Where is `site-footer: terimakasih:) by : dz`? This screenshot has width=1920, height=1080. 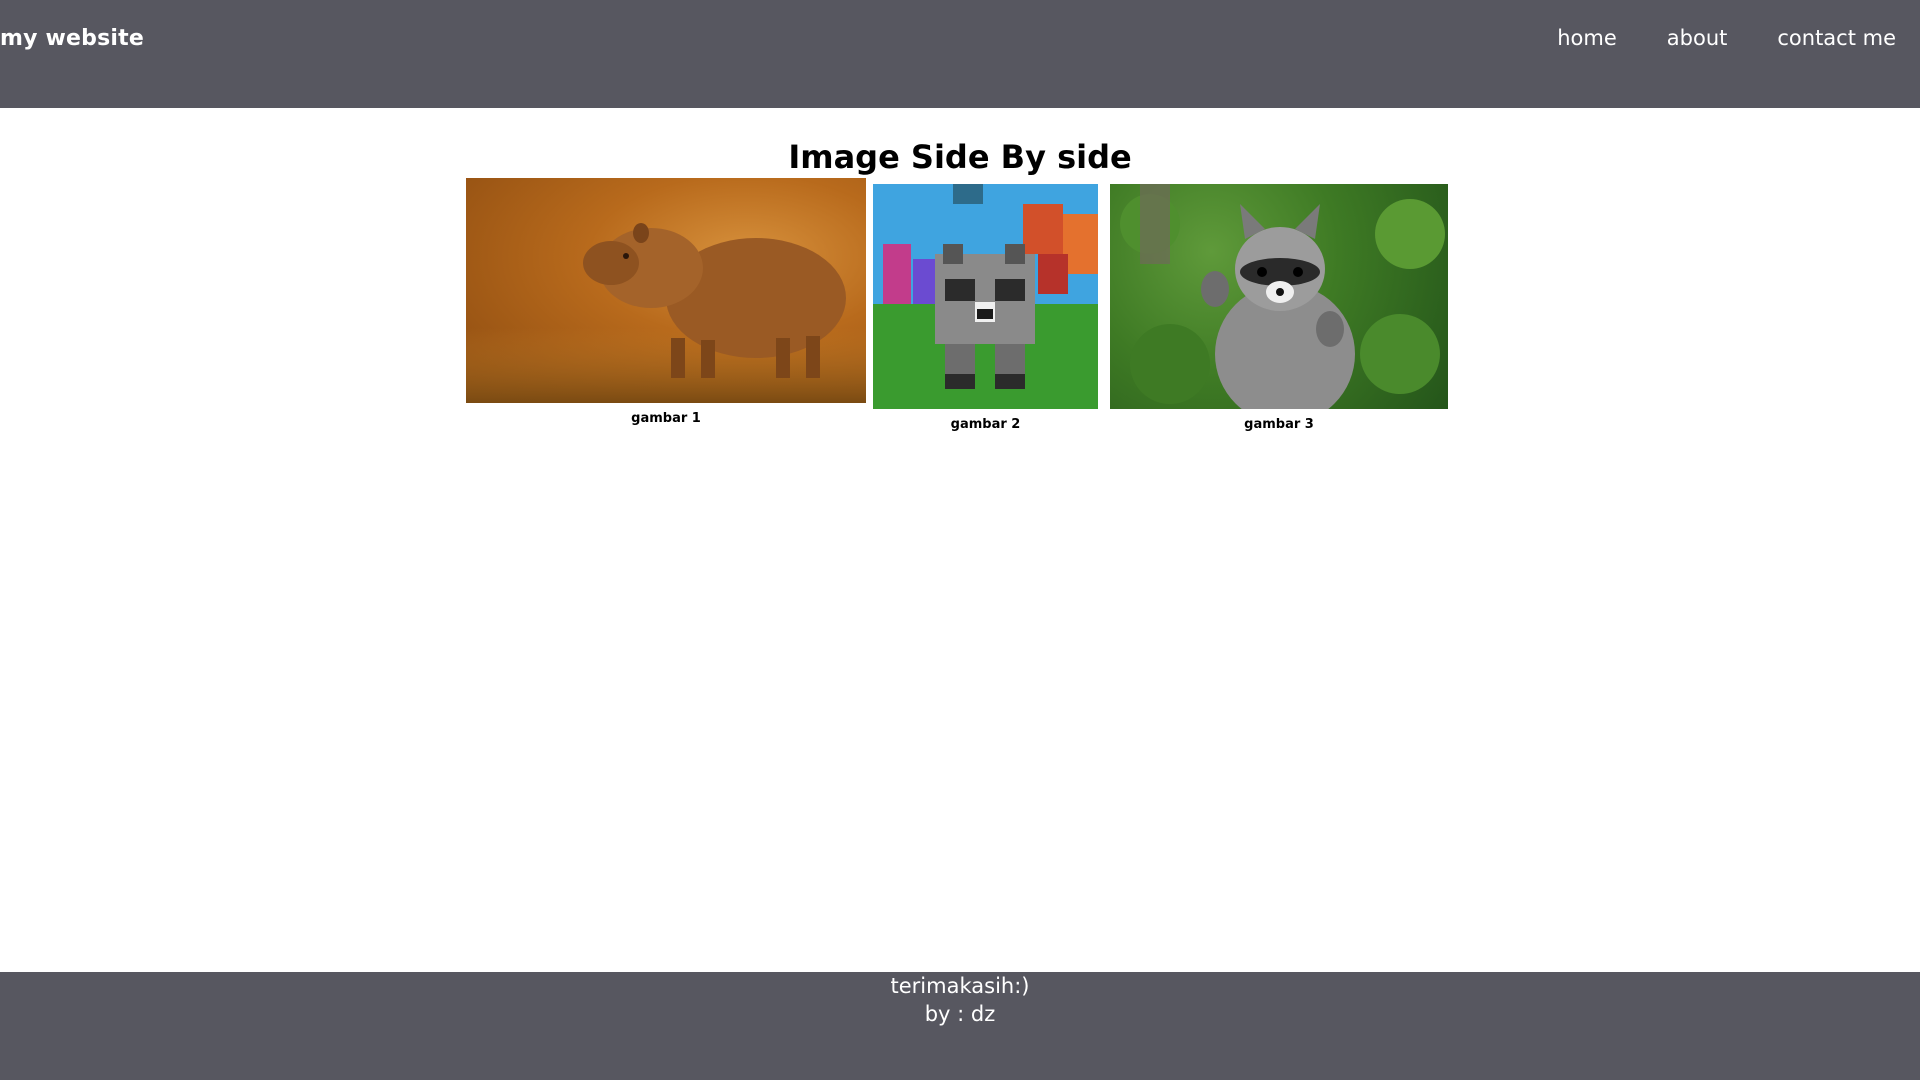
site-footer: terimakasih:) by : dz is located at coordinates (960, 1026).